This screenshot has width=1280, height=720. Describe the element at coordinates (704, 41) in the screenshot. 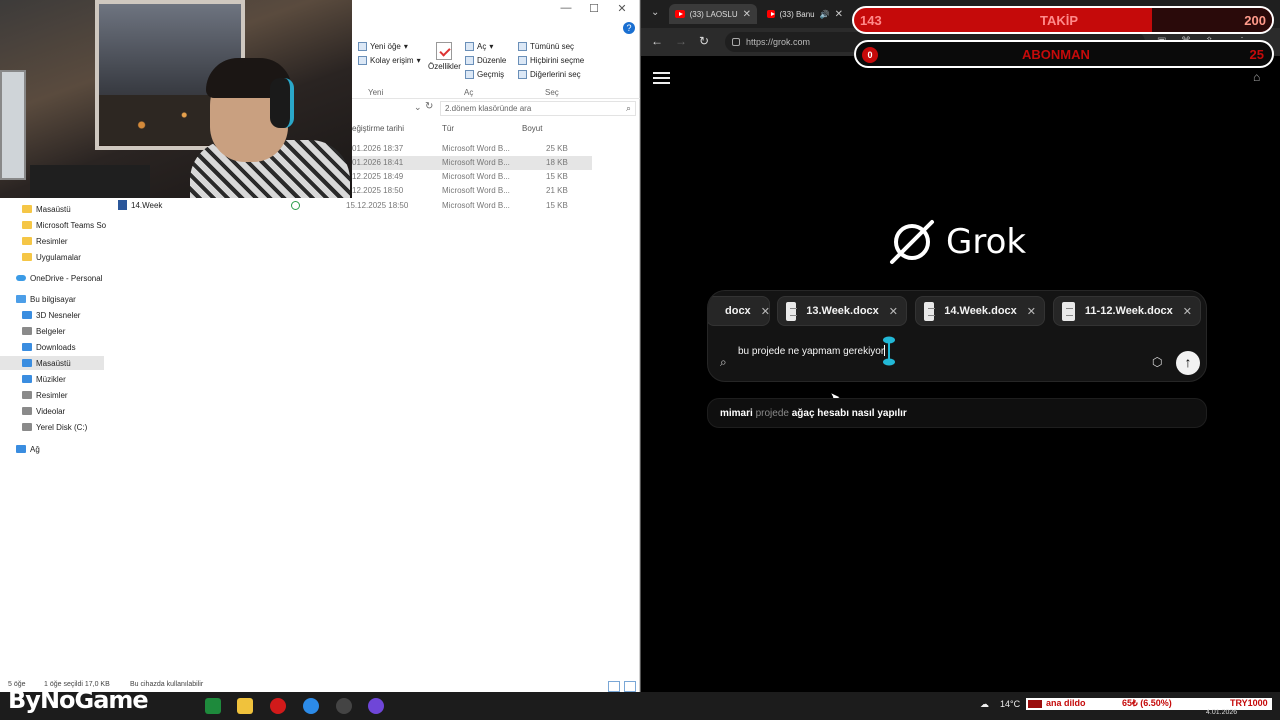

I see `reload-icon: ↻` at that location.